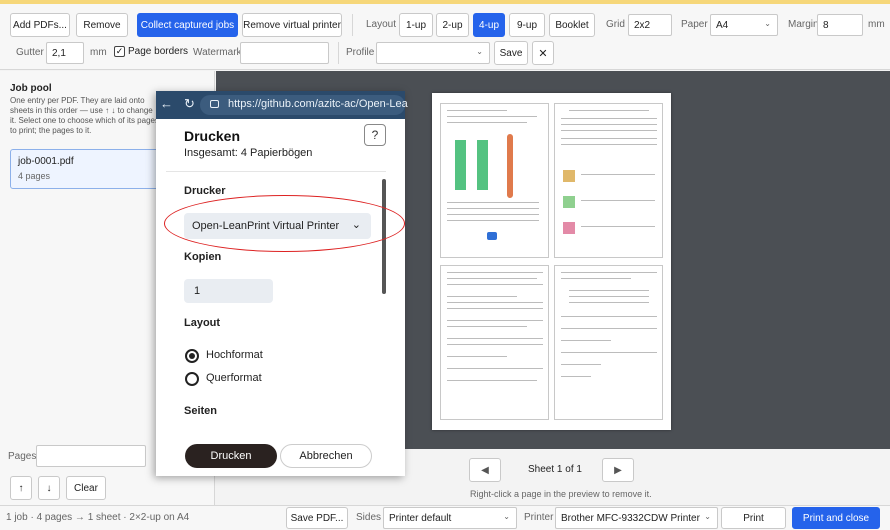  Describe the element at coordinates (722, 25) in the screenshot. I see `paper-value: A4` at that location.